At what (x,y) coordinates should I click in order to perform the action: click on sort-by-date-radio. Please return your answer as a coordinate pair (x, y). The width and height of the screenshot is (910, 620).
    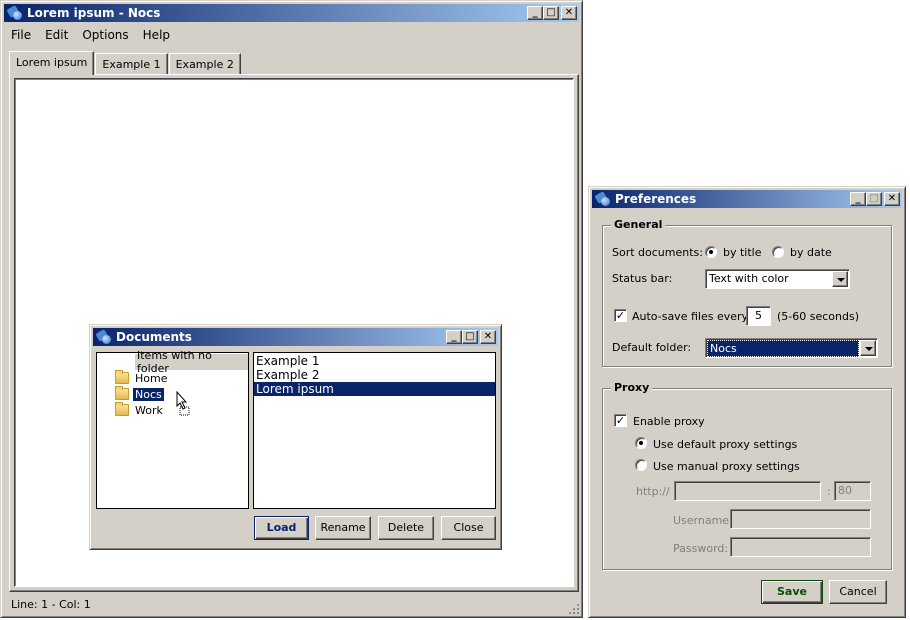
    Looking at the image, I should click on (778, 252).